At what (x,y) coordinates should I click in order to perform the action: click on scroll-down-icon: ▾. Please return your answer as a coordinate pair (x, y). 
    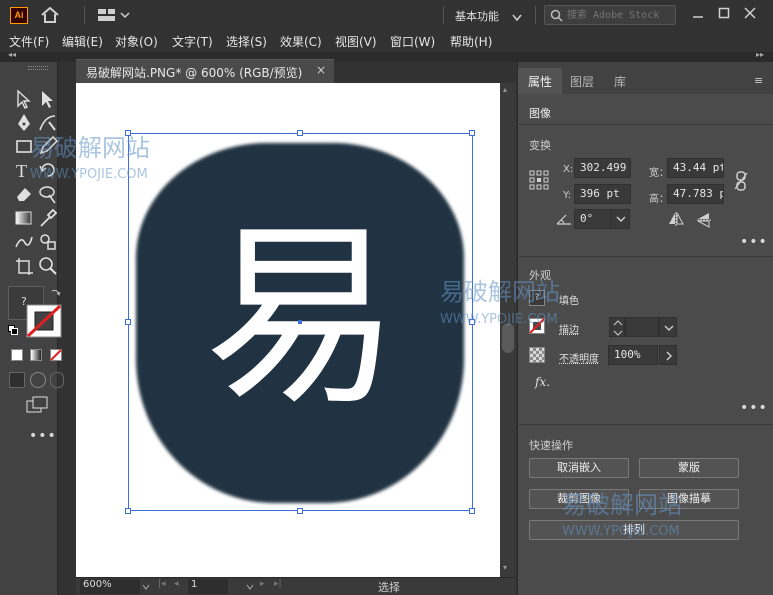
    Looking at the image, I should click on (505, 567).